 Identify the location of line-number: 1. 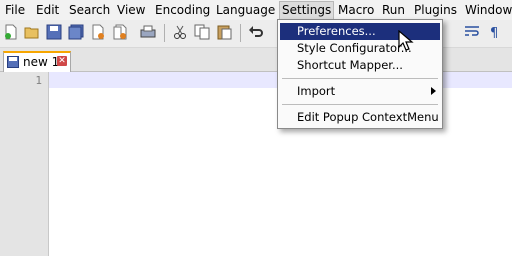
(38, 80).